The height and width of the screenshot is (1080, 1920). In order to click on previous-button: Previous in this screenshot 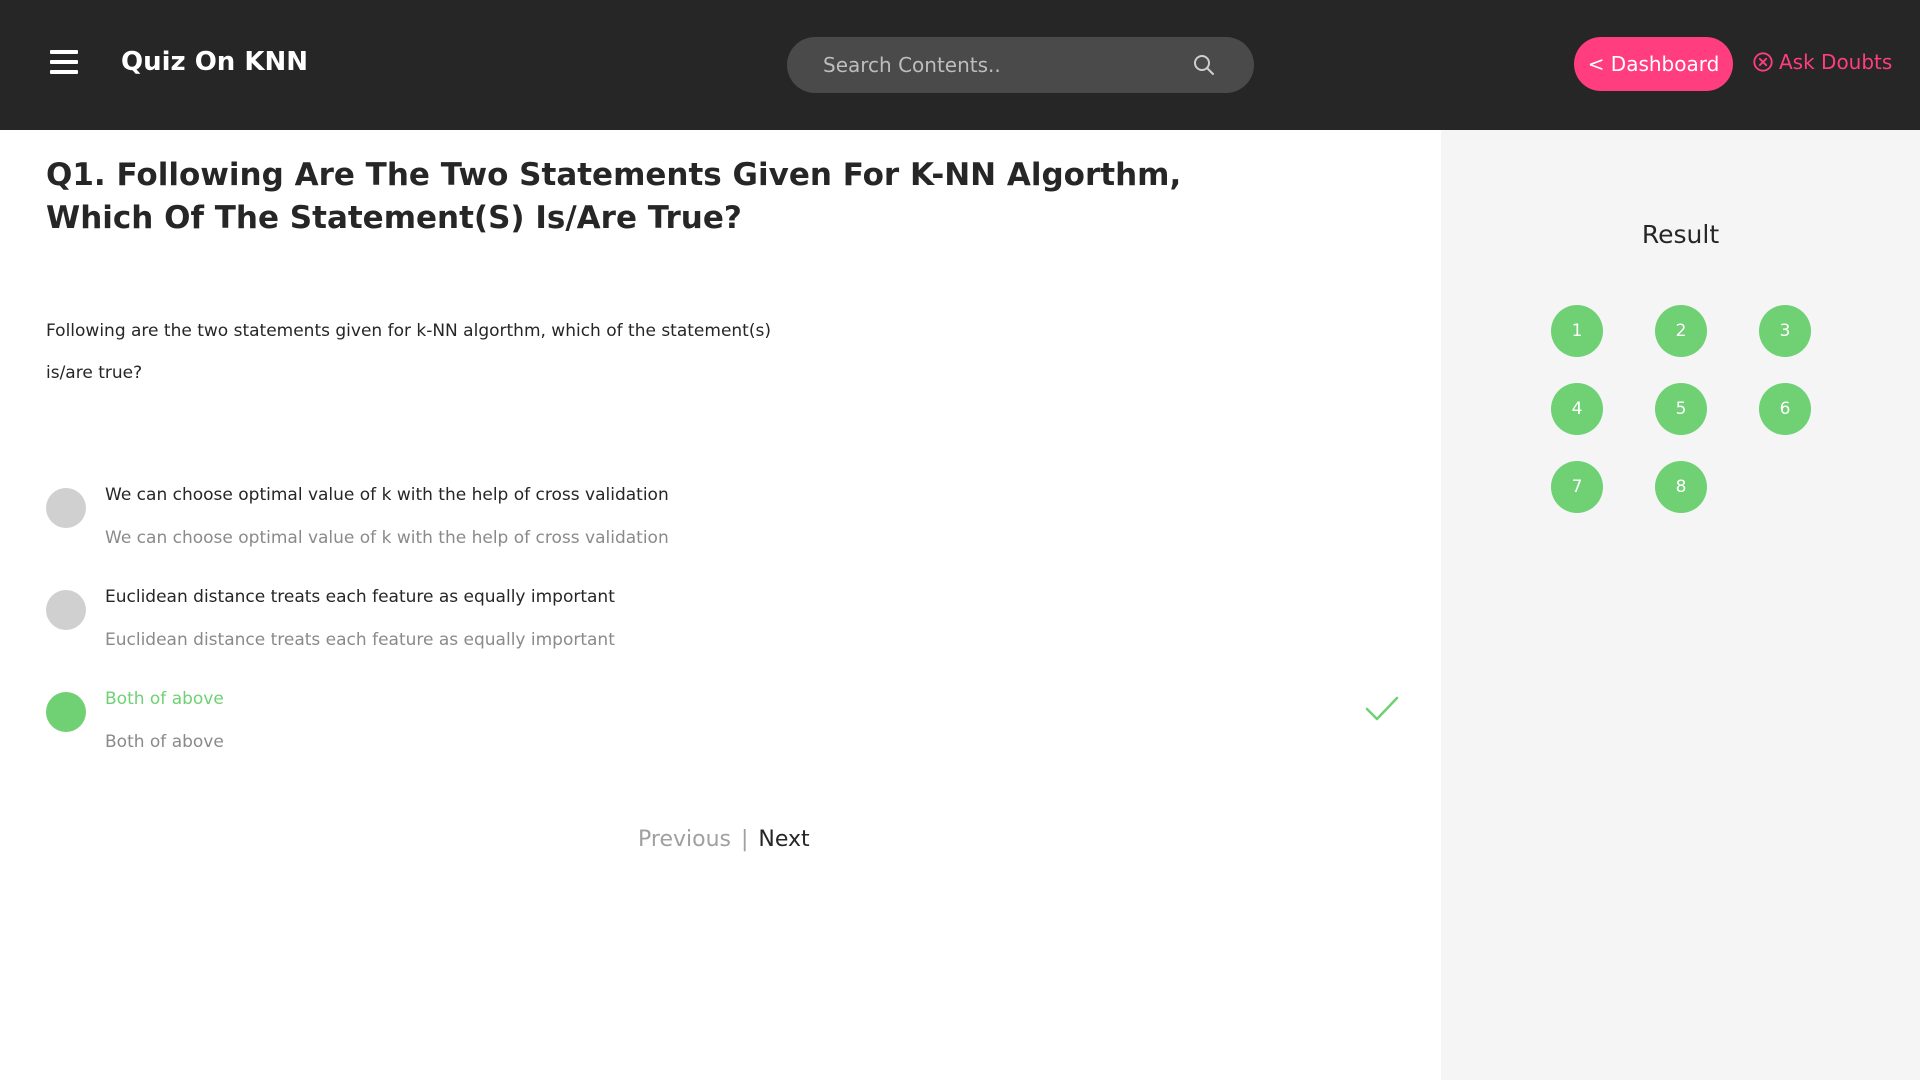, I will do `click(684, 839)`.